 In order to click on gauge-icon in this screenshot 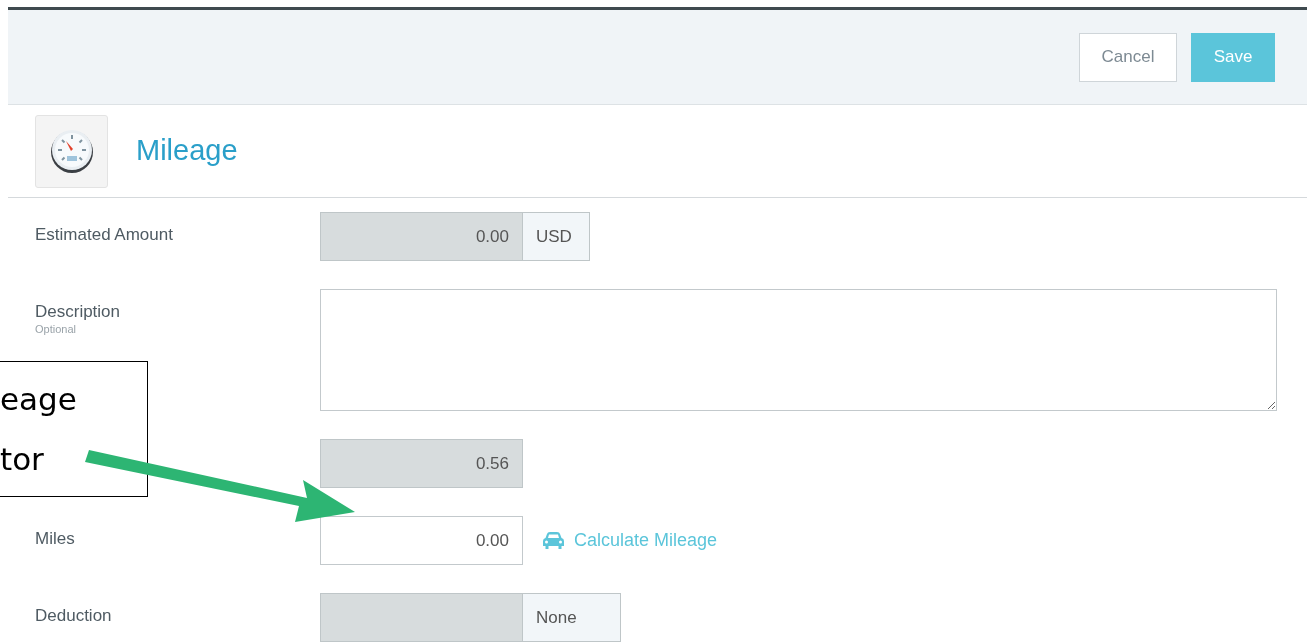, I will do `click(71, 151)`.